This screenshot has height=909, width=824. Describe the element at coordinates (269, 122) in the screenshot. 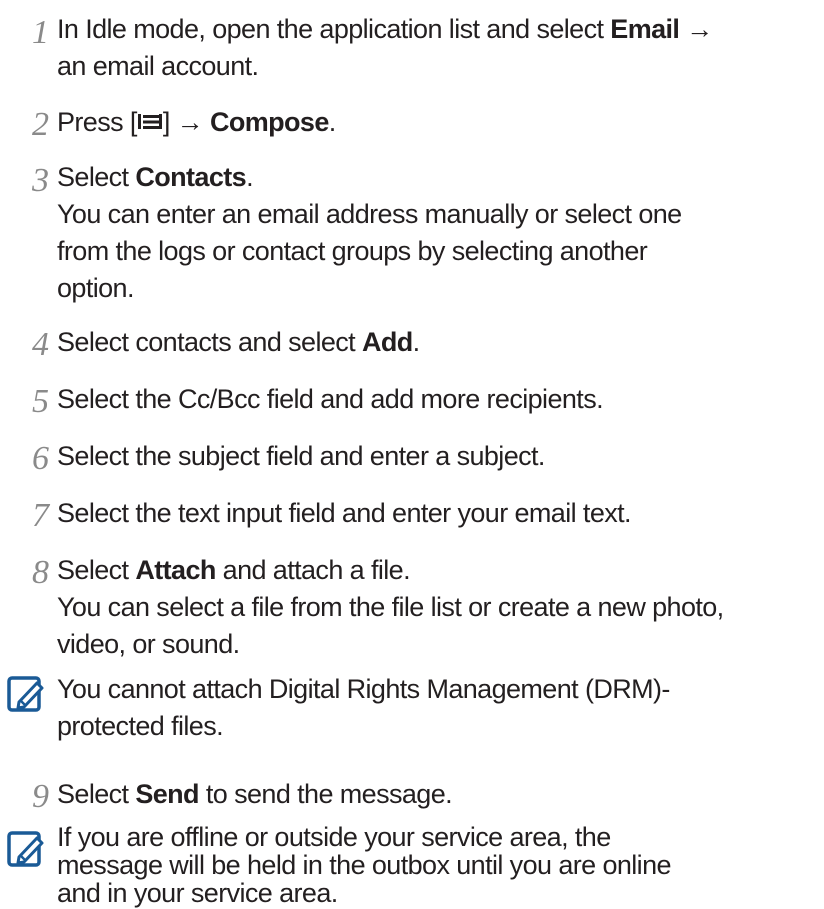

I see `ui-term-compose: Compose` at that location.